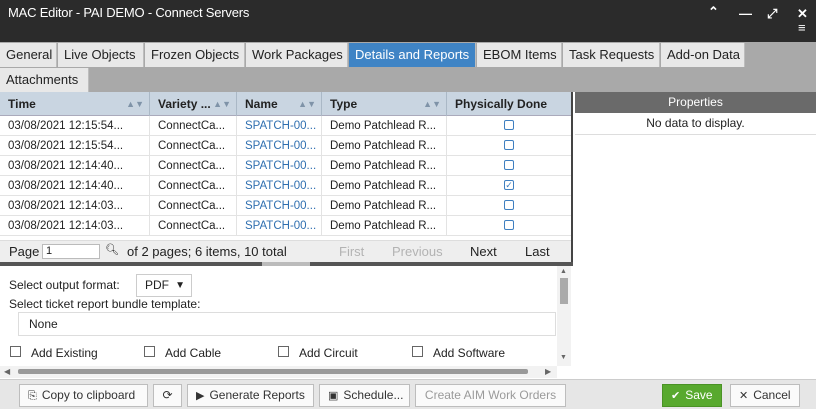 The width and height of the screenshot is (816, 409). What do you see at coordinates (802, 27) in the screenshot?
I see `menu-icon: ≡` at bounding box center [802, 27].